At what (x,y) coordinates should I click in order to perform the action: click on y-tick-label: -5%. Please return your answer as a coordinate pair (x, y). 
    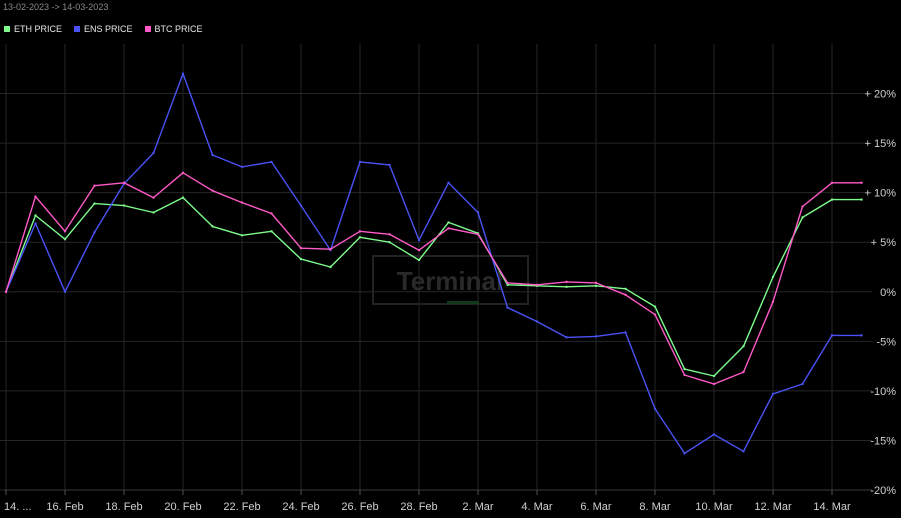
    Looking at the image, I should click on (886, 342).